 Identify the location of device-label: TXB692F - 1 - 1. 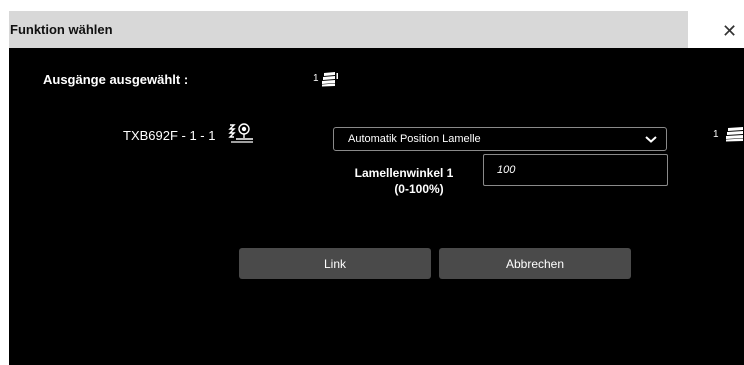
(169, 135).